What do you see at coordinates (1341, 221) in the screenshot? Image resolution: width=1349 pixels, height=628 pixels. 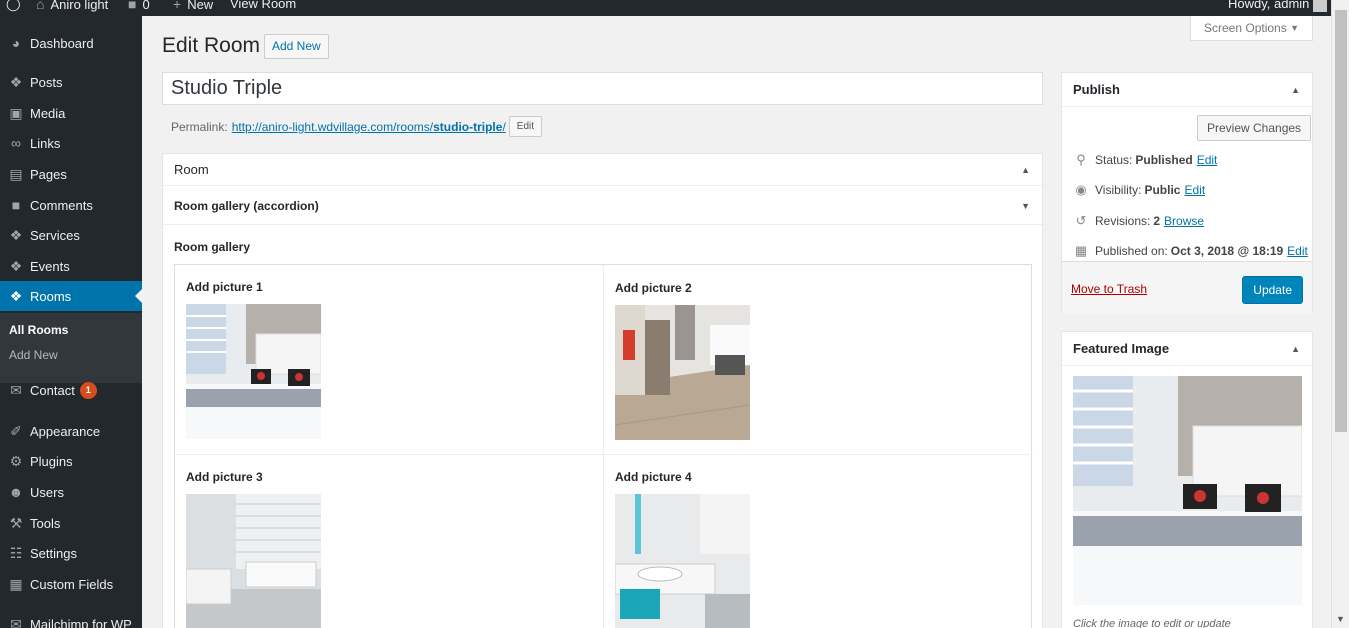 I see `scrollbar-thumb` at bounding box center [1341, 221].